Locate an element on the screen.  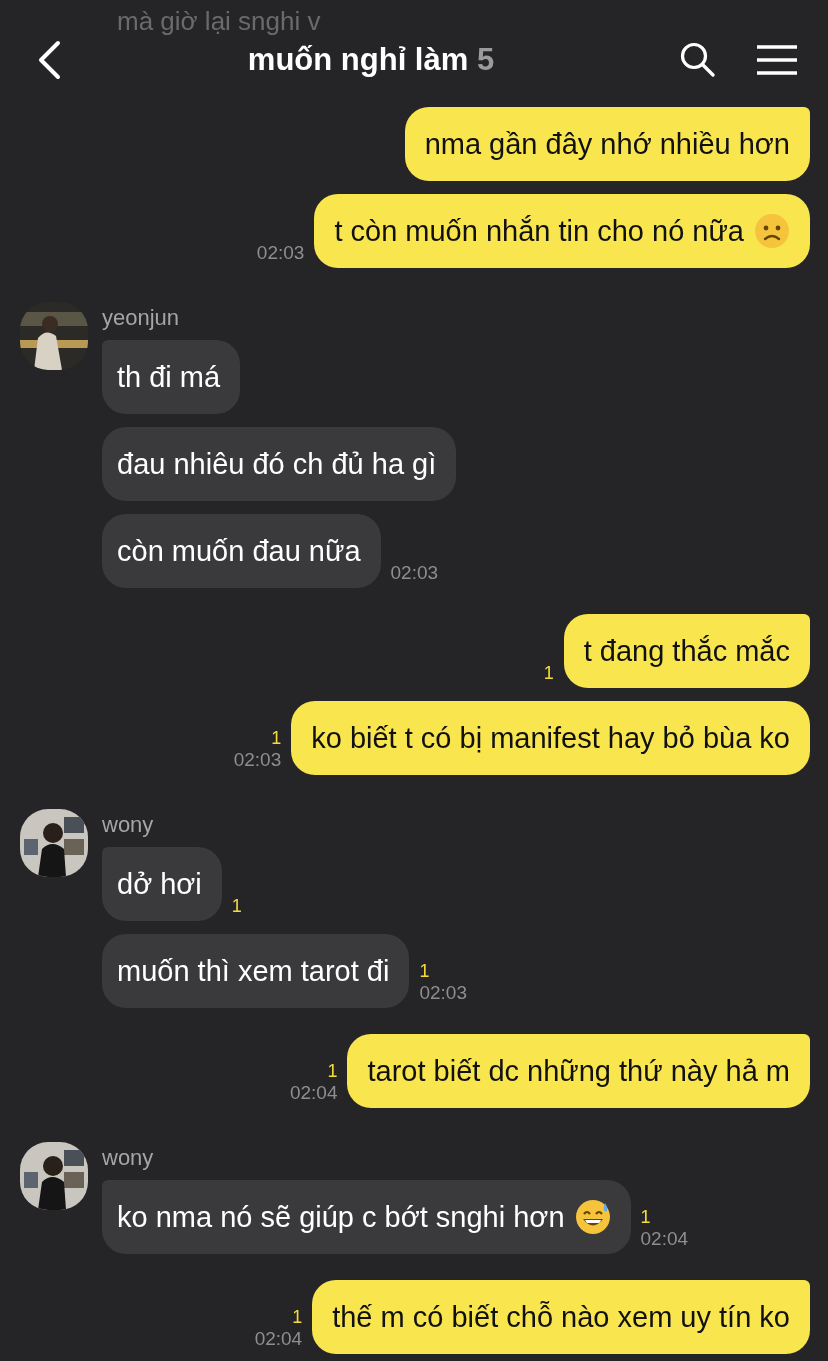
sweat-smile-emoji-icon is located at coordinates (592, 1217).